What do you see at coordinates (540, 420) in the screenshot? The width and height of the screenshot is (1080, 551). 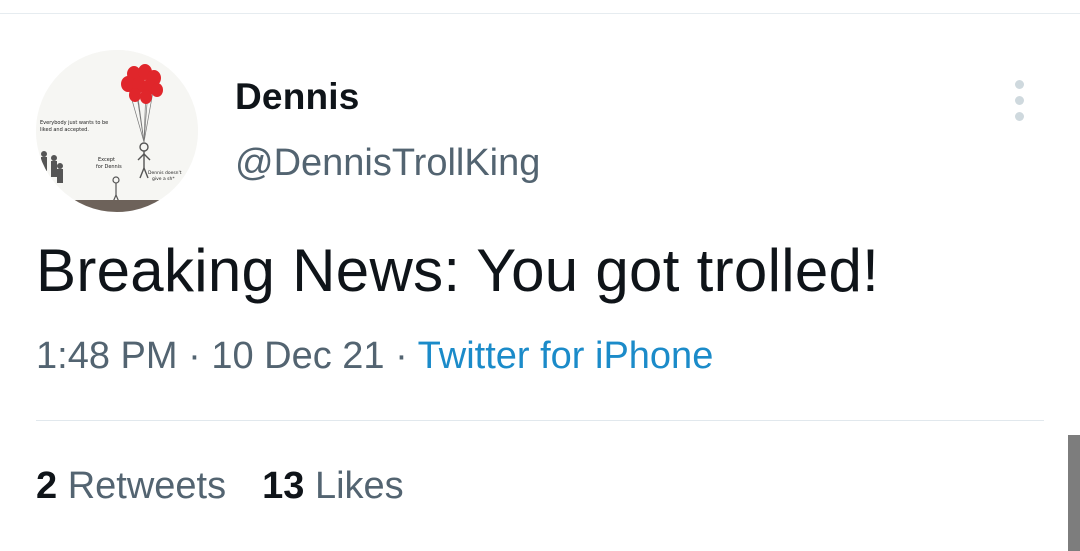 I see `divider` at bounding box center [540, 420].